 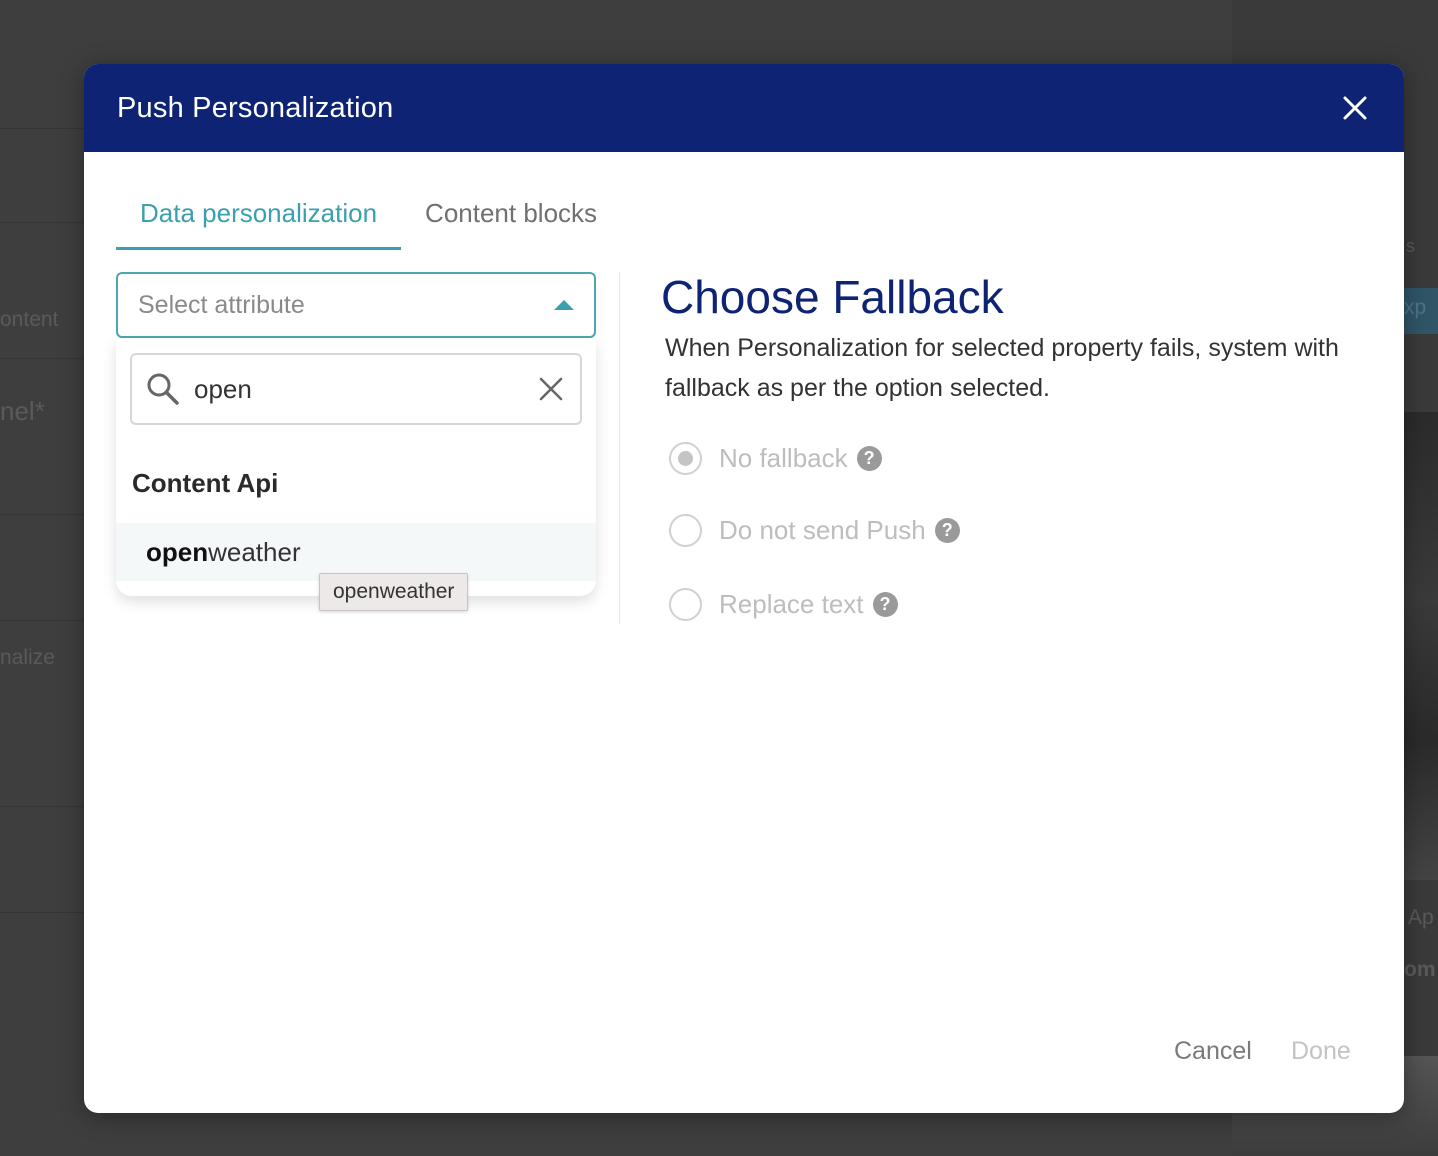 What do you see at coordinates (1213, 1051) in the screenshot?
I see `cancel-button: Cancel` at bounding box center [1213, 1051].